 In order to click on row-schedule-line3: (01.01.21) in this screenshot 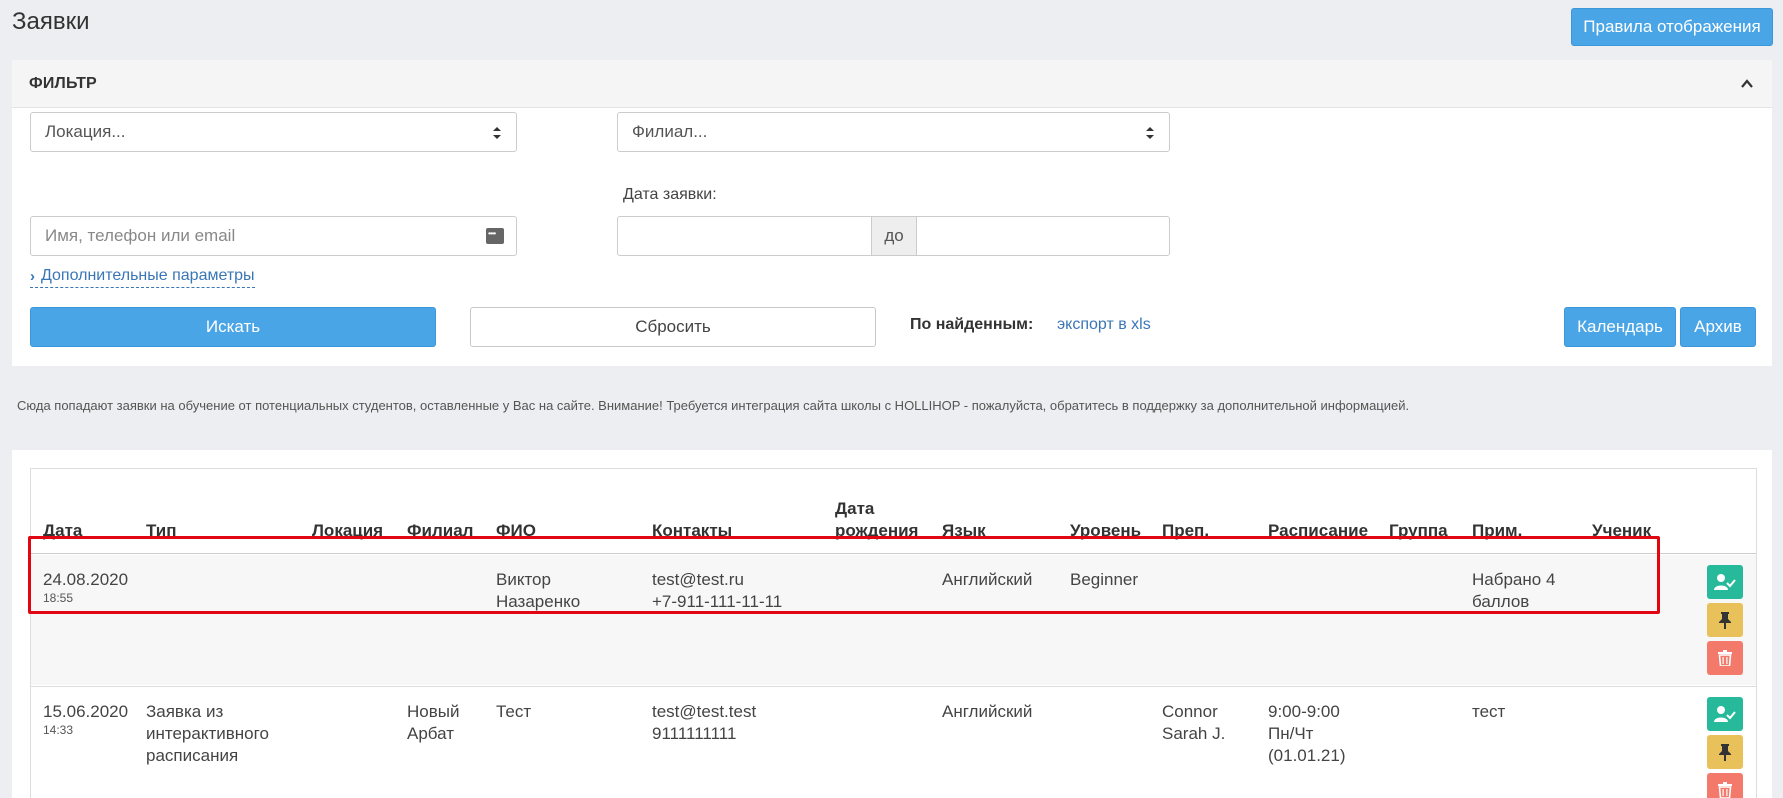, I will do `click(1307, 755)`.